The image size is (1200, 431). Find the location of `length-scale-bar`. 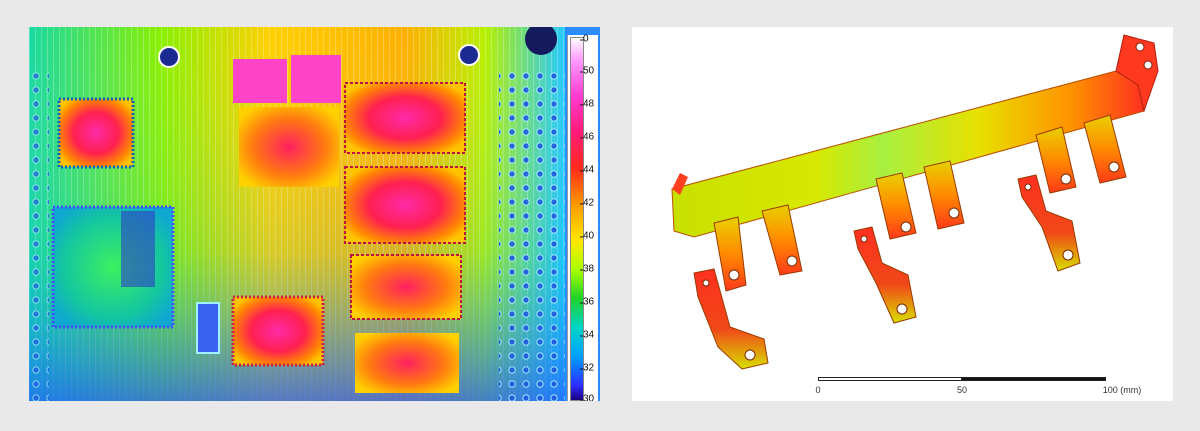

length-scale-bar is located at coordinates (962, 379).